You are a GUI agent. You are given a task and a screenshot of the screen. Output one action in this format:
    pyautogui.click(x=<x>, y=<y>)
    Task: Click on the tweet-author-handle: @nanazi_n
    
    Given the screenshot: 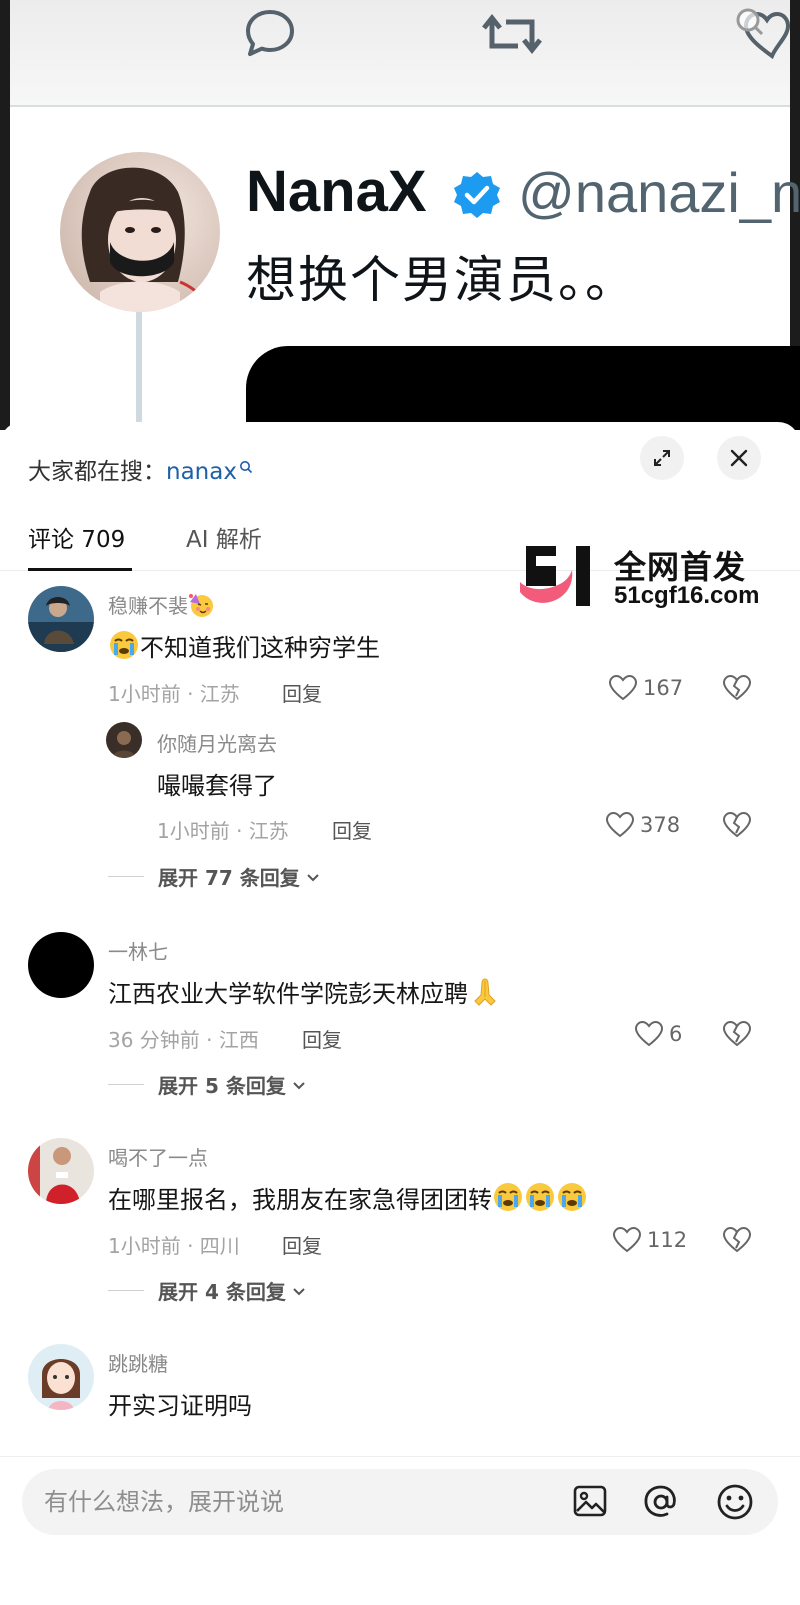 What is the action you would take?
    pyautogui.click(x=659, y=192)
    